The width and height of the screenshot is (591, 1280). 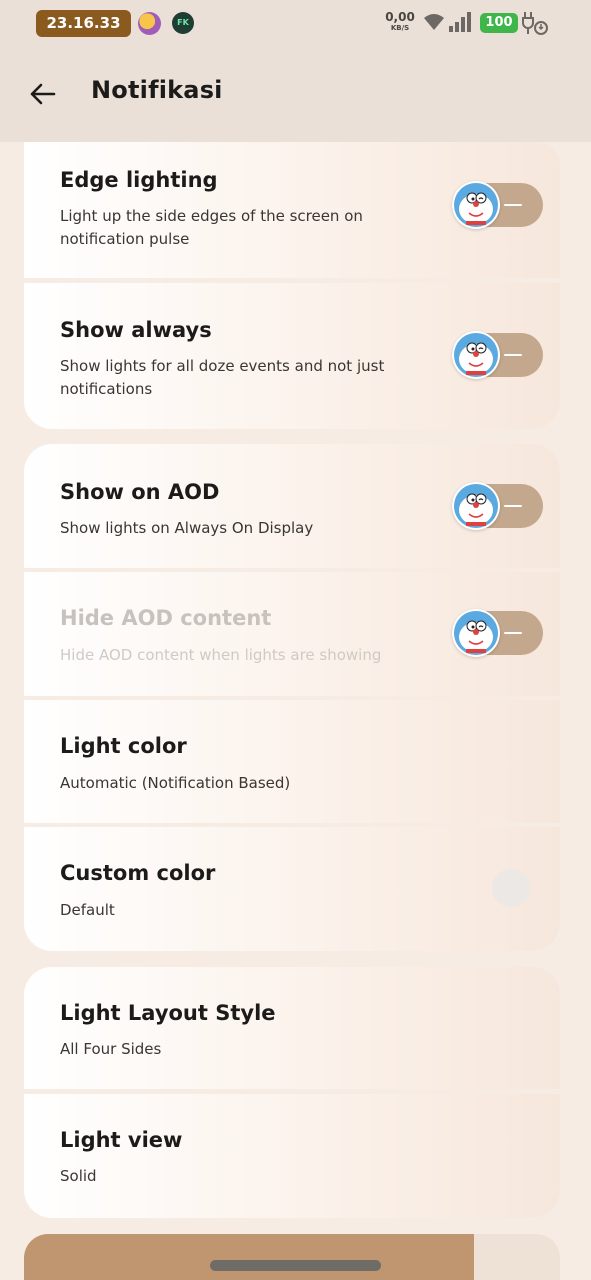 I want to click on network-speed-value: 0,00, so click(x=400, y=17).